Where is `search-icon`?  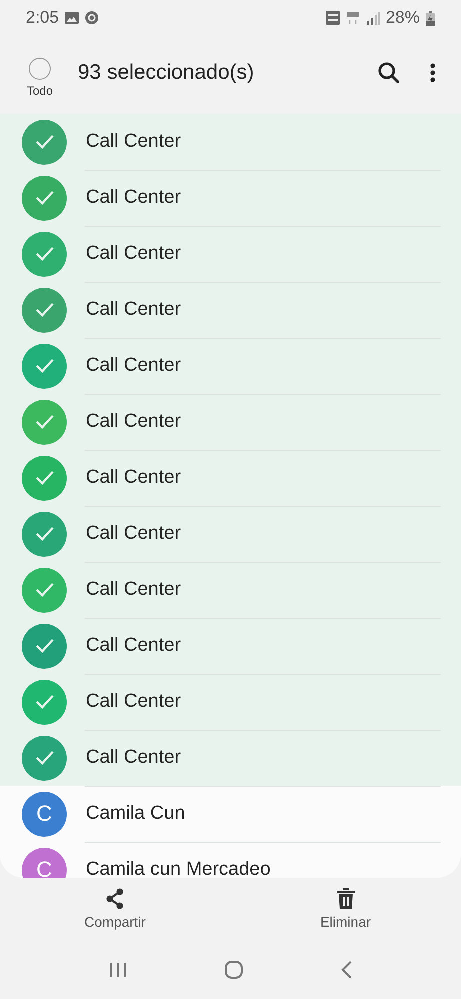
search-icon is located at coordinates (389, 73).